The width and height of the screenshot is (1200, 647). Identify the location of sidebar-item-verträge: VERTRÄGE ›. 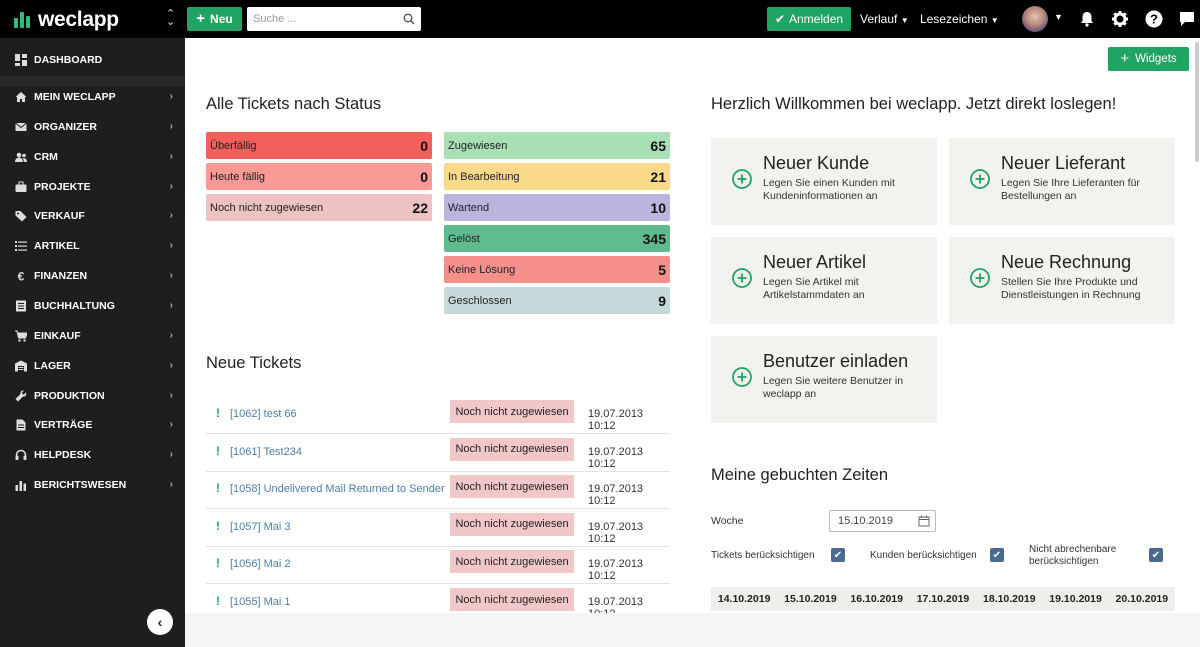
(92, 425).